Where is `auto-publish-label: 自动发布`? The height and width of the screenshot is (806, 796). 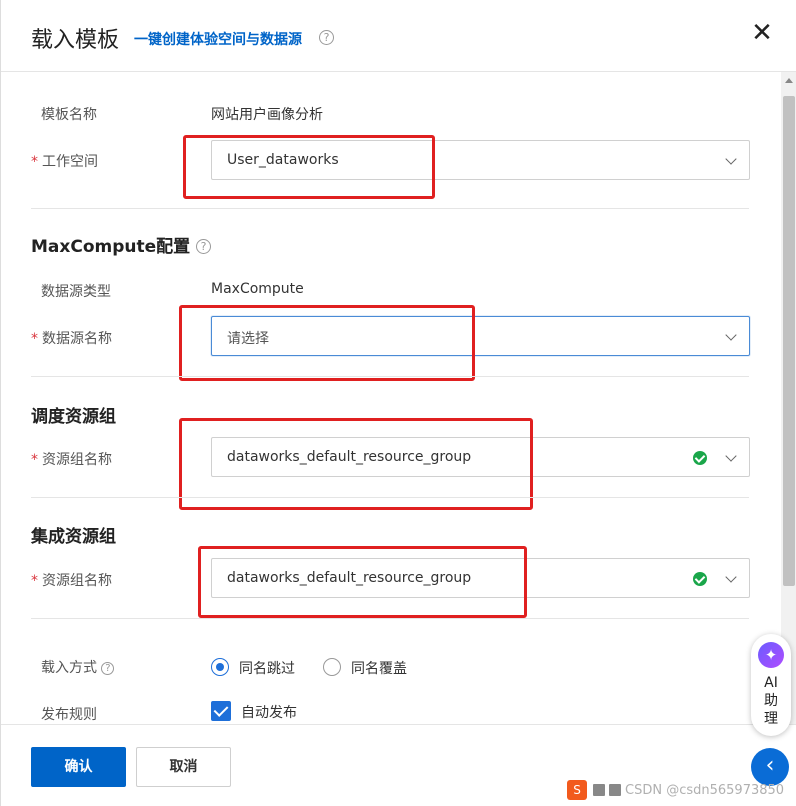
auto-publish-label: 自动发布 is located at coordinates (269, 712).